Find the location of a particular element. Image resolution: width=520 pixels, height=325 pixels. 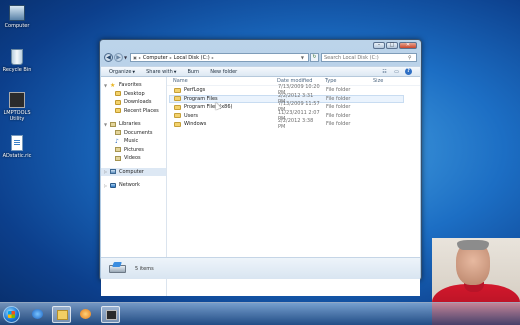

preview-pane-icon: ▭ is located at coordinates (396, 72).